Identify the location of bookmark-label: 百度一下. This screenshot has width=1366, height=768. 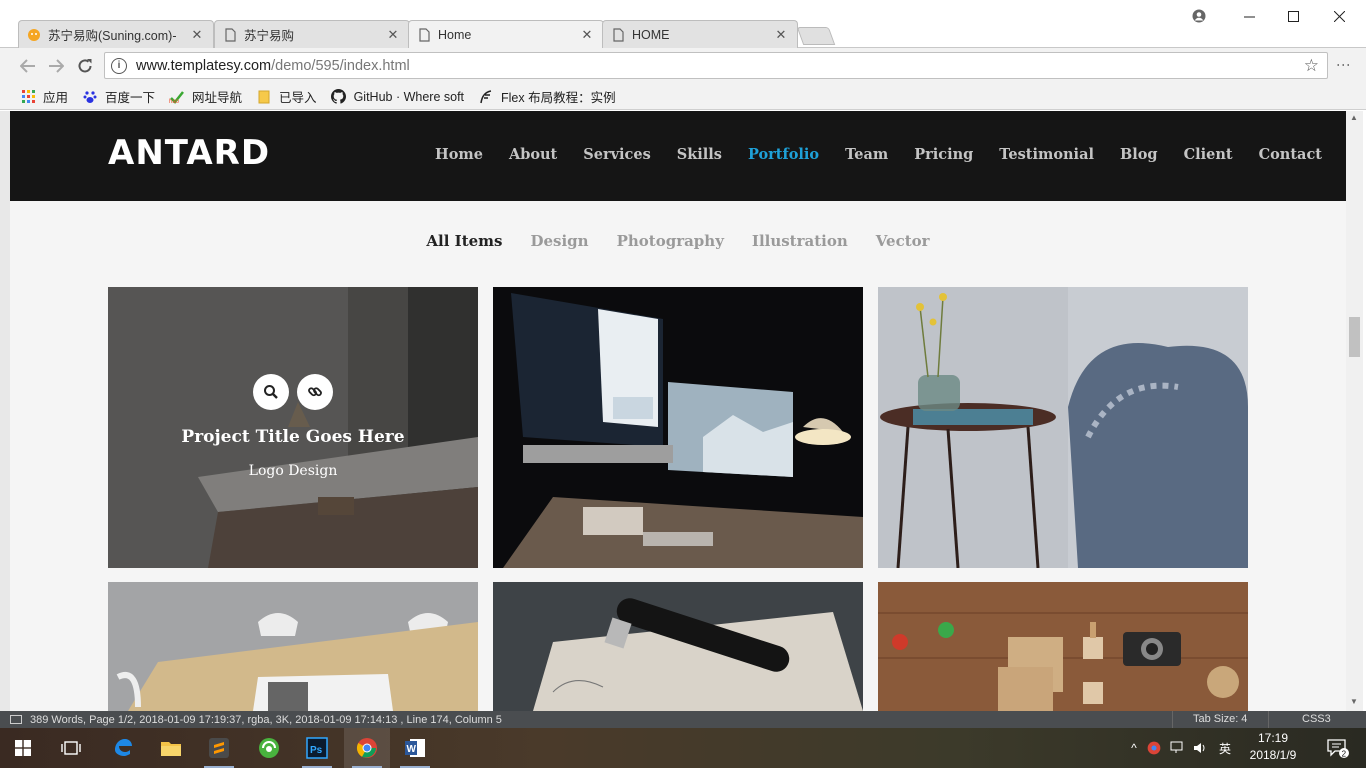
(130, 98).